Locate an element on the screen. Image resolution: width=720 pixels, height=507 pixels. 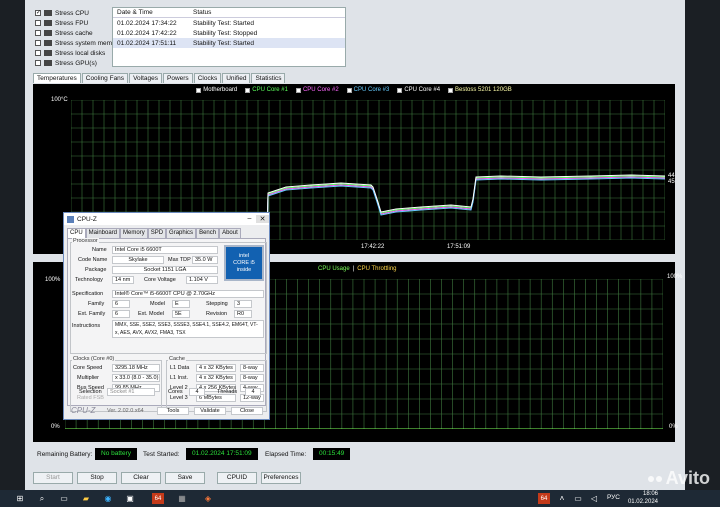
battery-label: Remaining Battery: is located at coordinates (65, 454).